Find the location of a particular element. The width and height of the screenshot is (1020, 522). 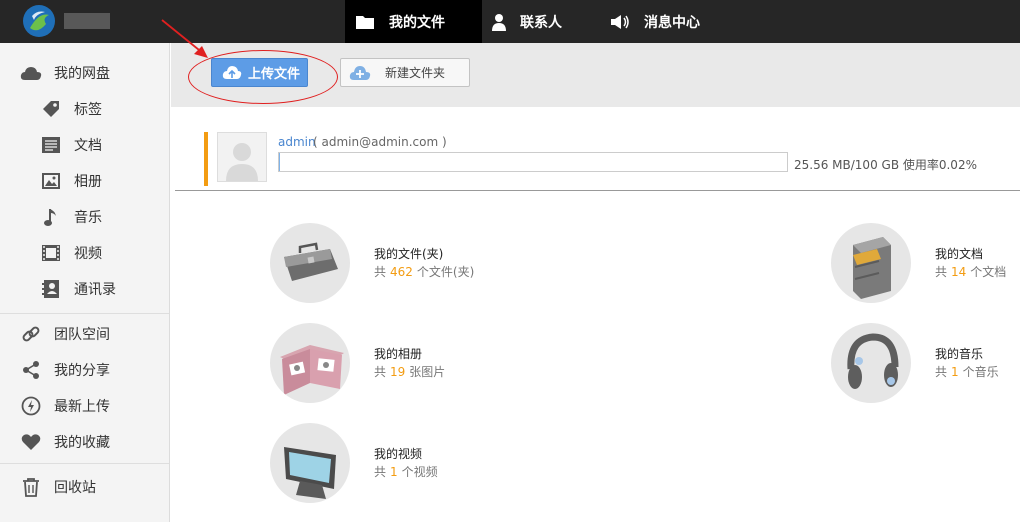

sidebar-item-label: 文档 is located at coordinates (88, 146).